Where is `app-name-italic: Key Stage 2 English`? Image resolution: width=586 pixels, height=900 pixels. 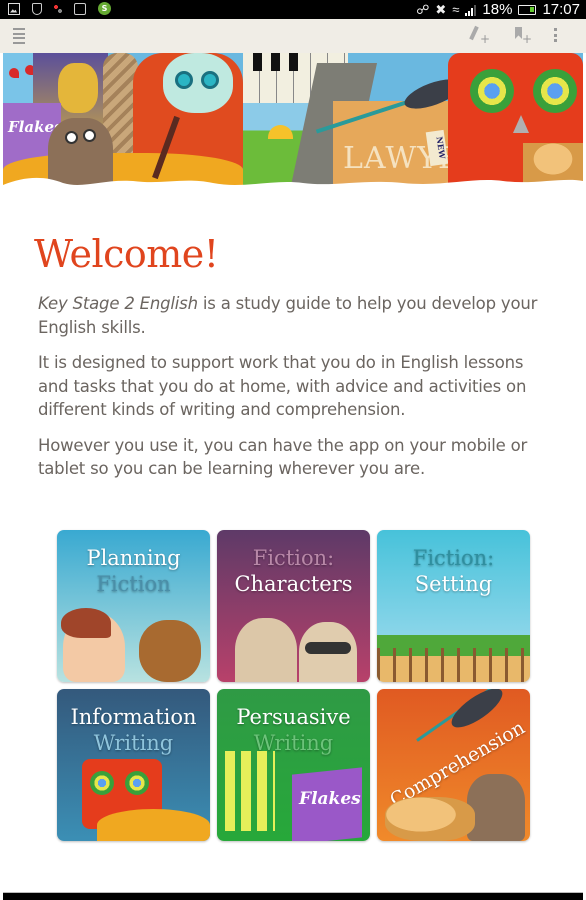 app-name-italic: Key Stage 2 English is located at coordinates (118, 303).